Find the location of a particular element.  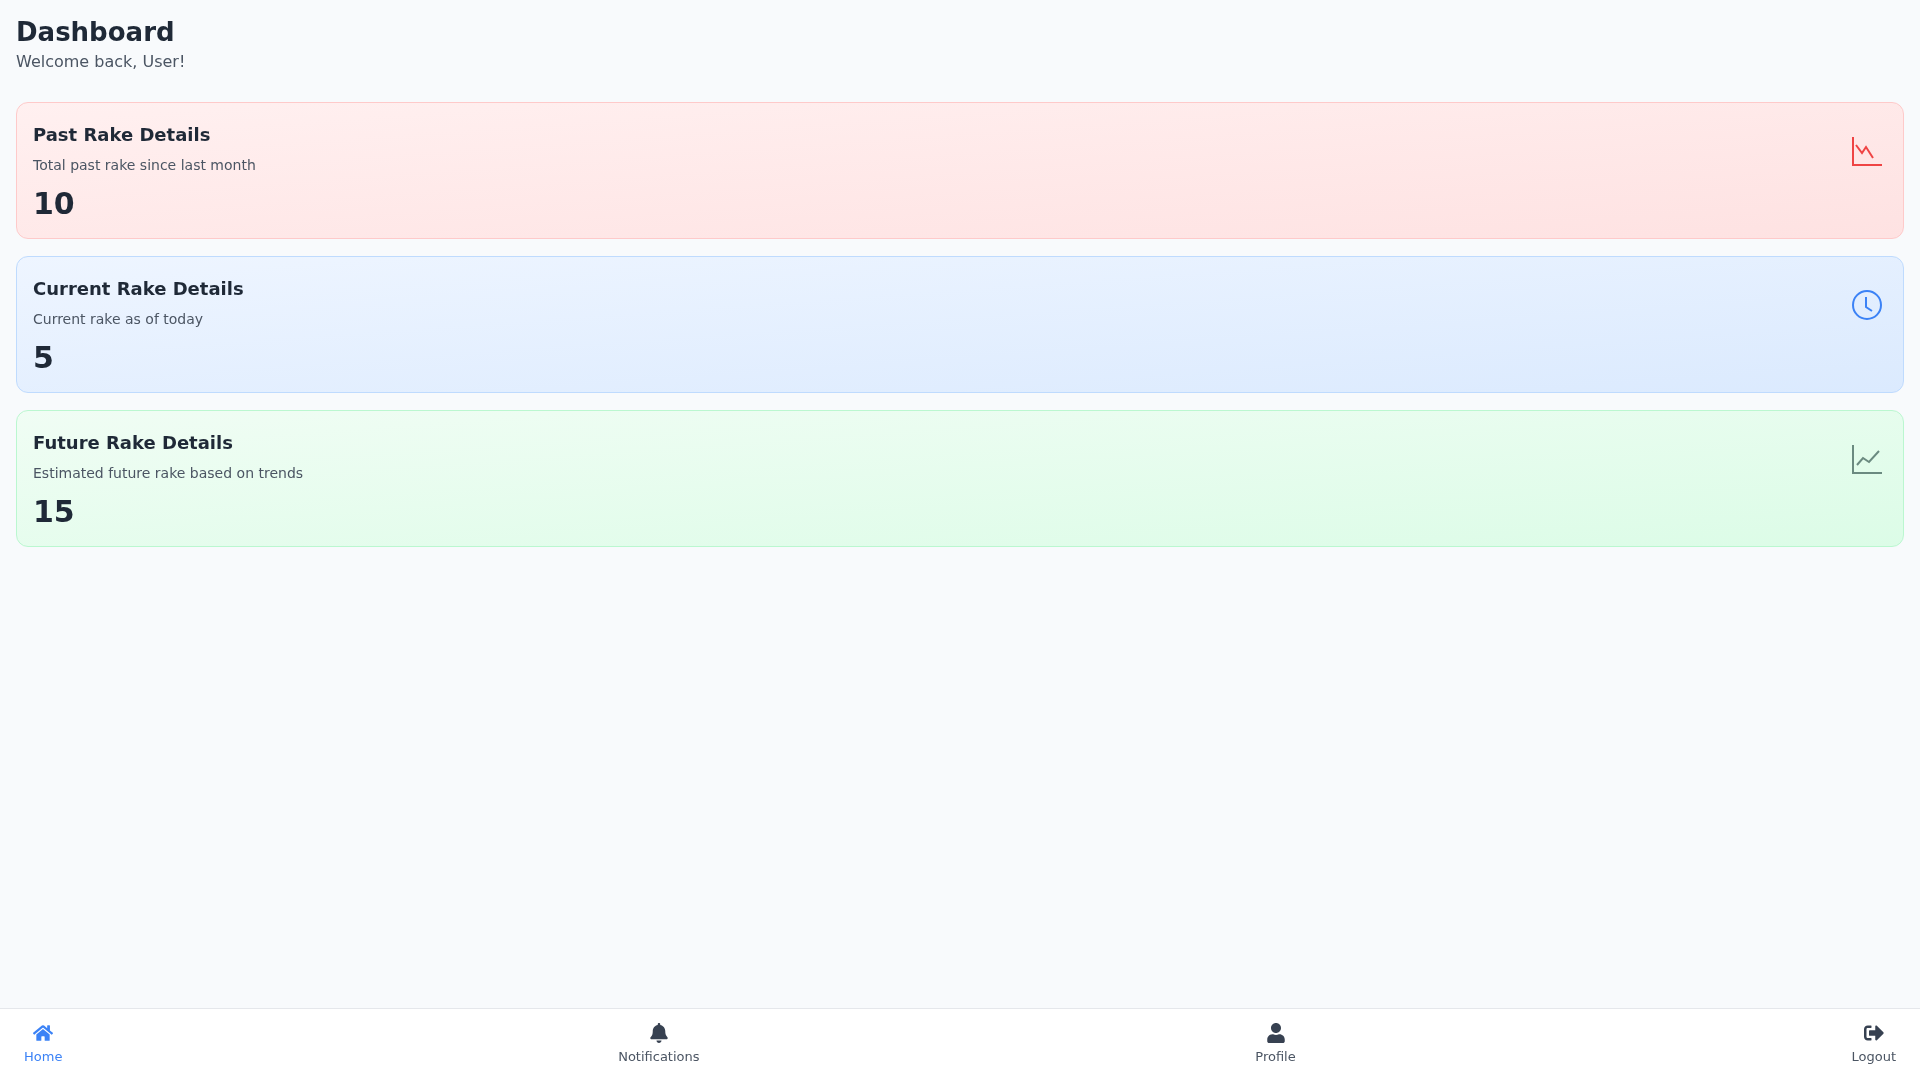

card-value: 5 is located at coordinates (44, 358).